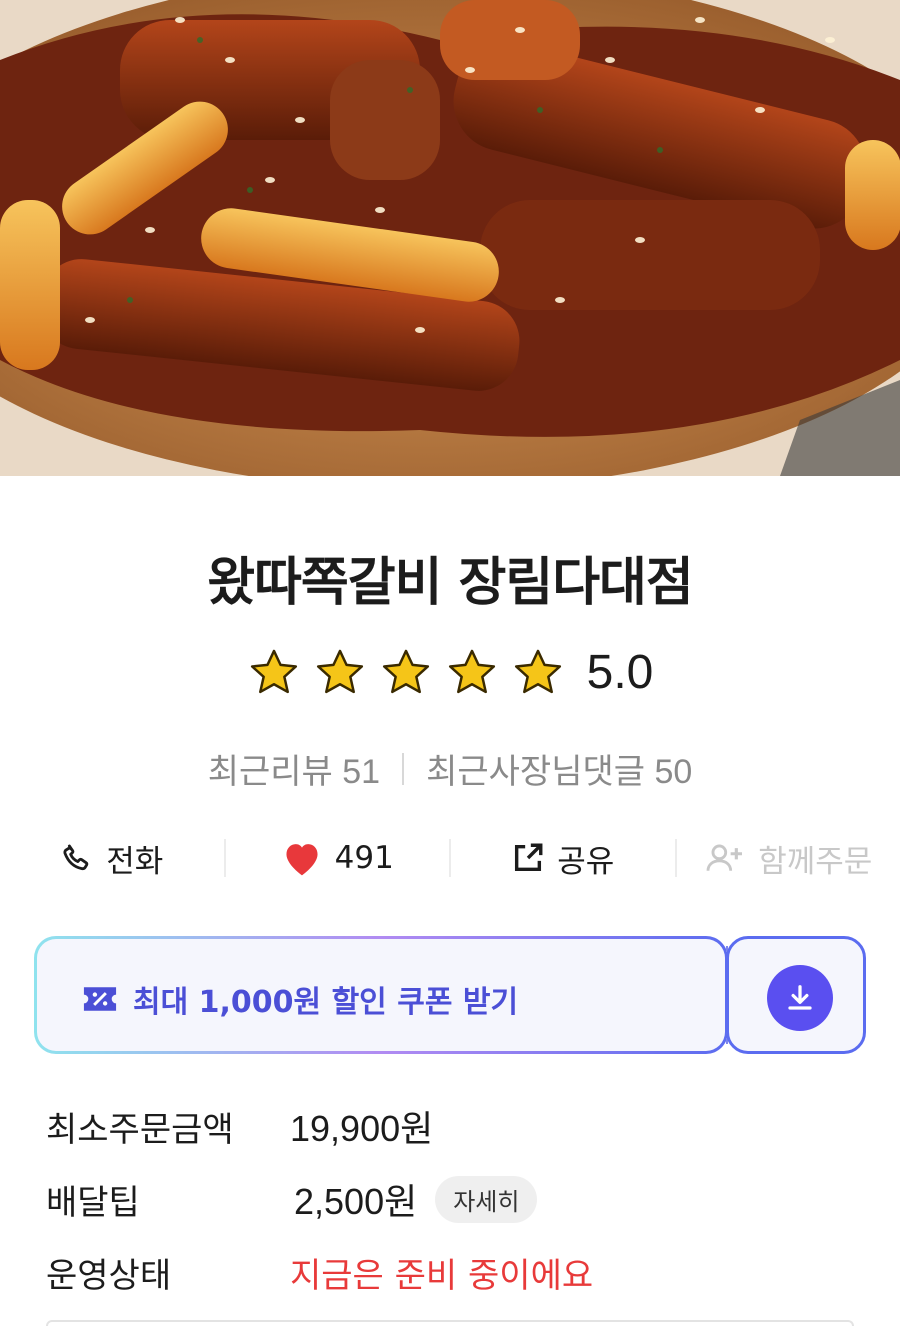 The height and width of the screenshot is (1326, 900). I want to click on group-order-label: 함께주문, so click(815, 861).